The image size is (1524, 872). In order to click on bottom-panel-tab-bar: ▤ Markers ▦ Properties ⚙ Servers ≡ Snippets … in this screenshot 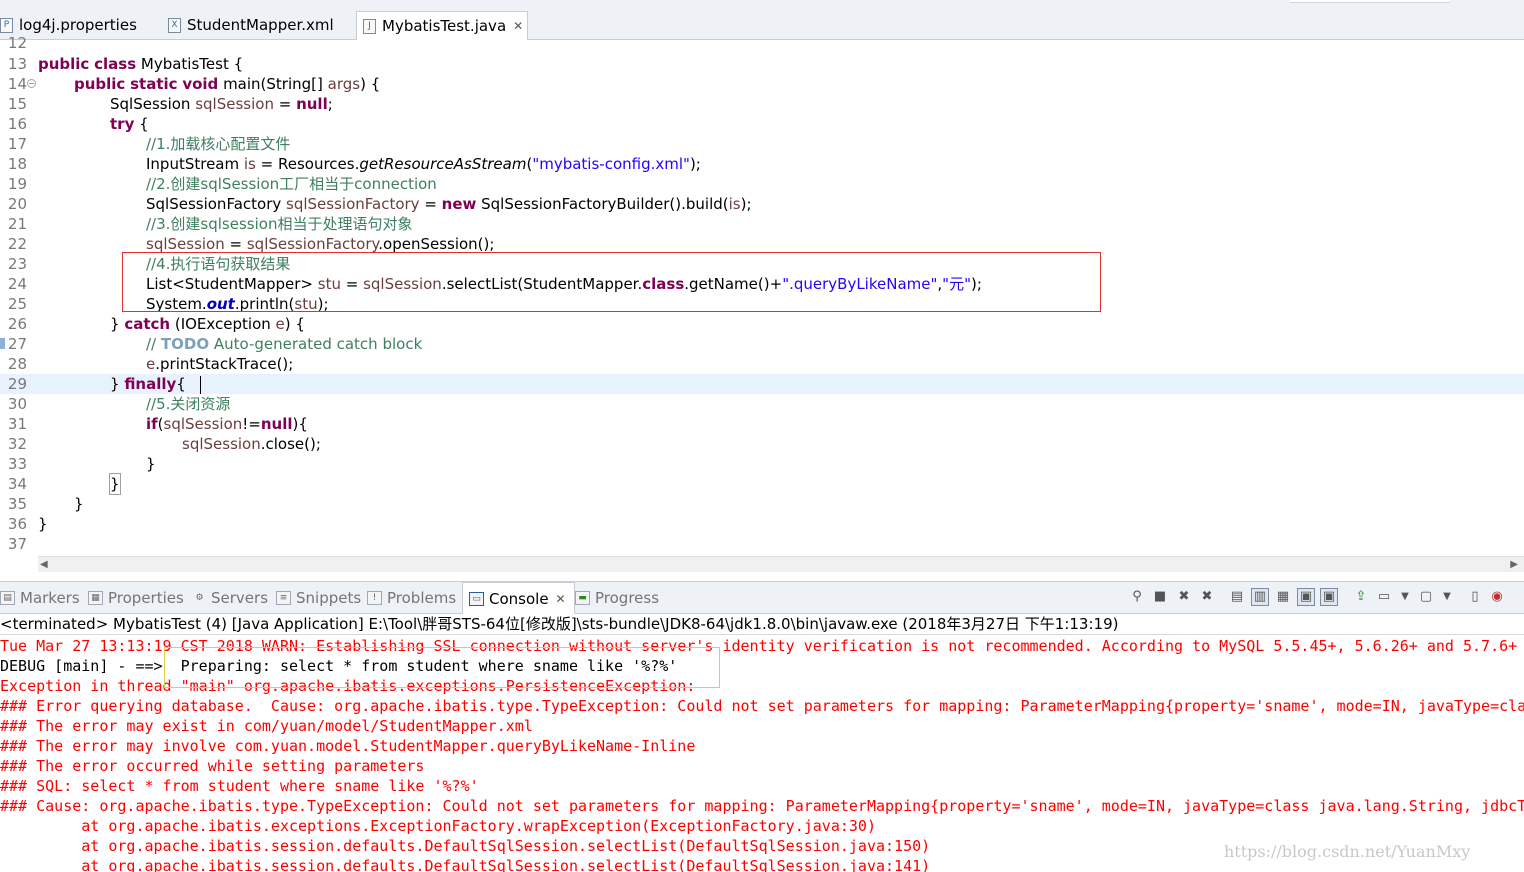, I will do `click(762, 597)`.